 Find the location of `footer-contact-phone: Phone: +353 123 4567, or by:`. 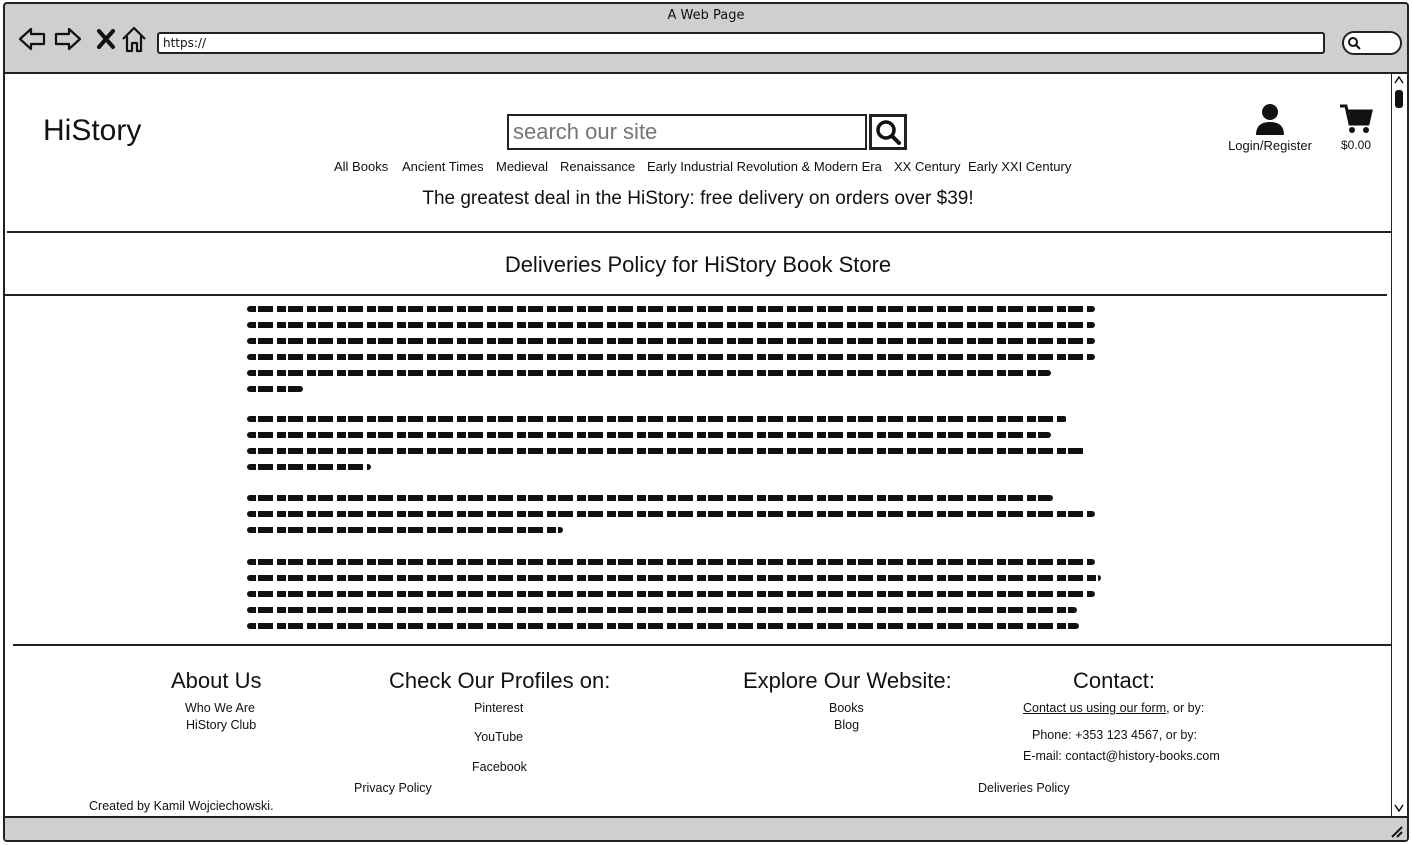

footer-contact-phone: Phone: +353 123 4567, or by: is located at coordinates (1115, 735).